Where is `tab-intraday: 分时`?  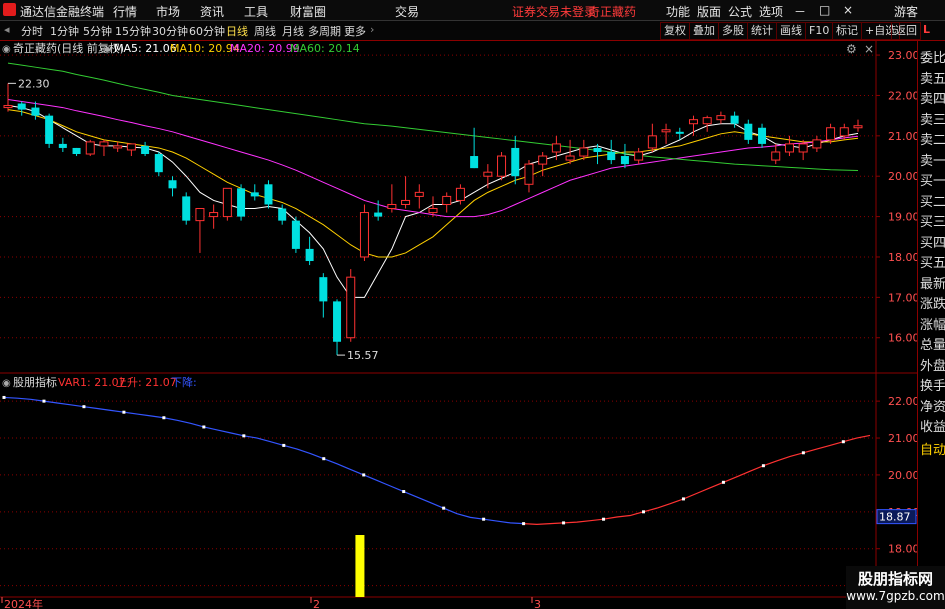 tab-intraday: 分时 is located at coordinates (32, 31).